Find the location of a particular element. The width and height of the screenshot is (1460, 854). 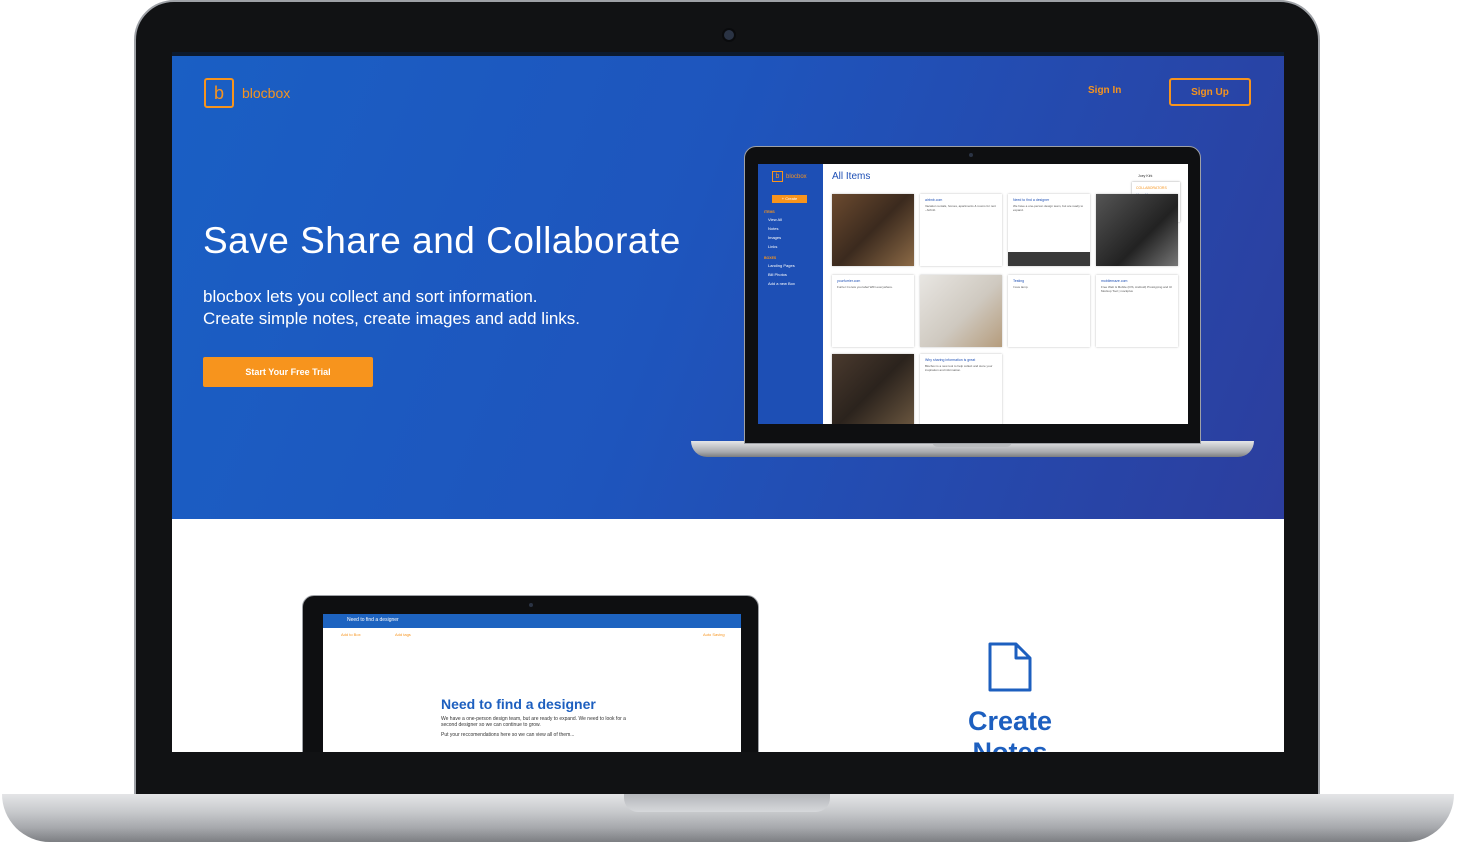

note-card-testing: Testing I love lamp. is located at coordinates (1049, 311).